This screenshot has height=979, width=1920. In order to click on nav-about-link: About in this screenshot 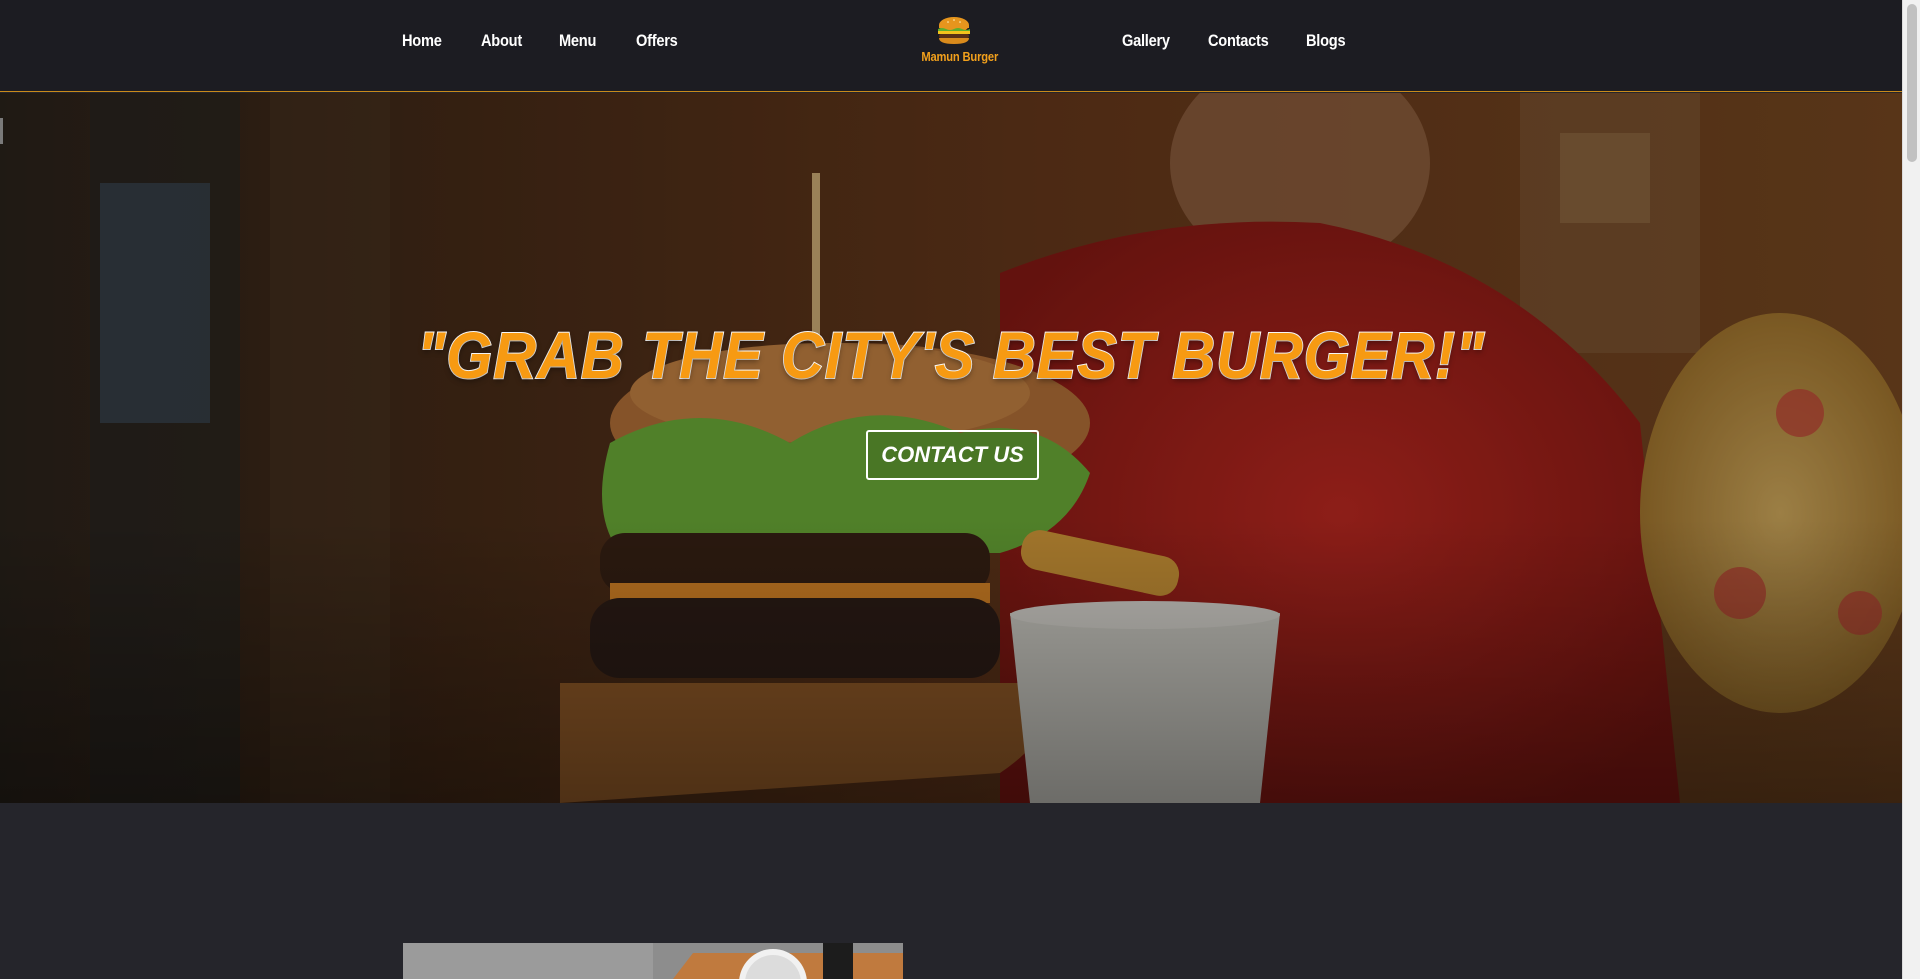, I will do `click(501, 41)`.